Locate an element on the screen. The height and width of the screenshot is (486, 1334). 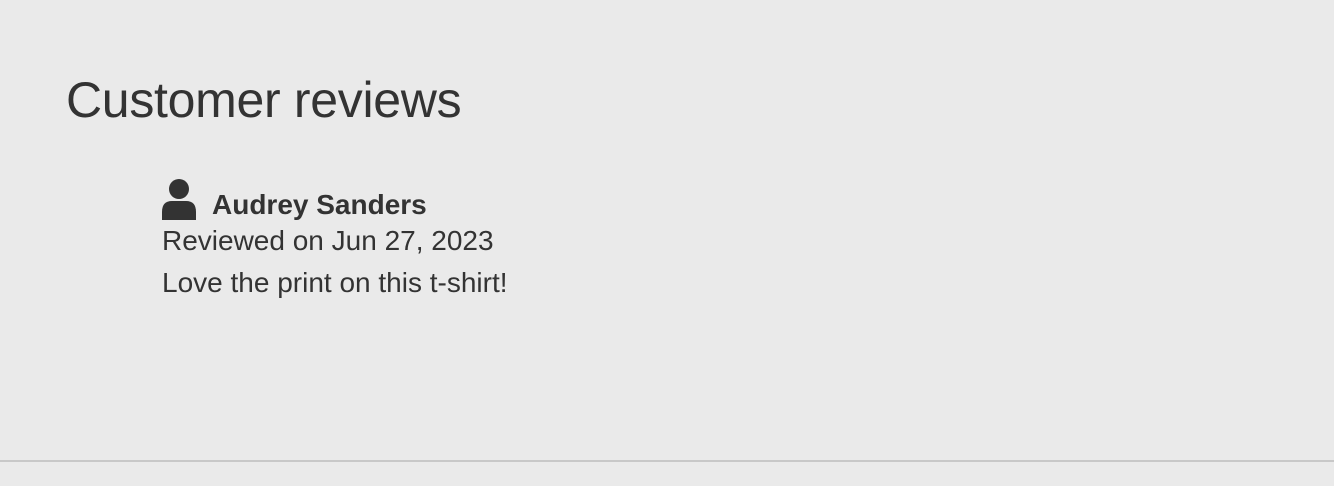
section-title: Customer reviews is located at coordinates (264, 100).